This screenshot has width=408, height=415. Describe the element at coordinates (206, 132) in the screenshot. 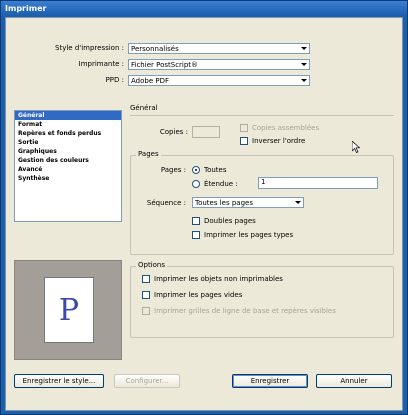

I see `copies-input` at that location.